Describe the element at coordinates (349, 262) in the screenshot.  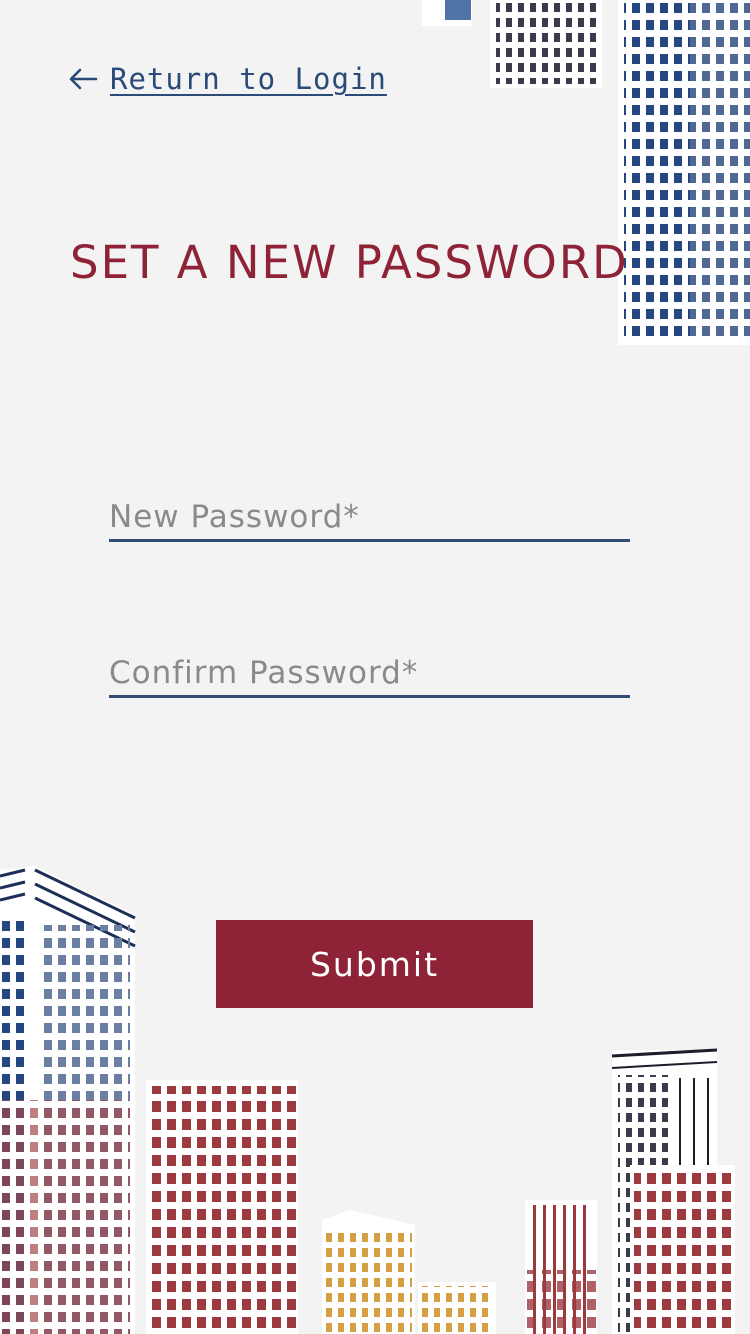
I see `page-title: SET A NEW PASSWORD` at that location.